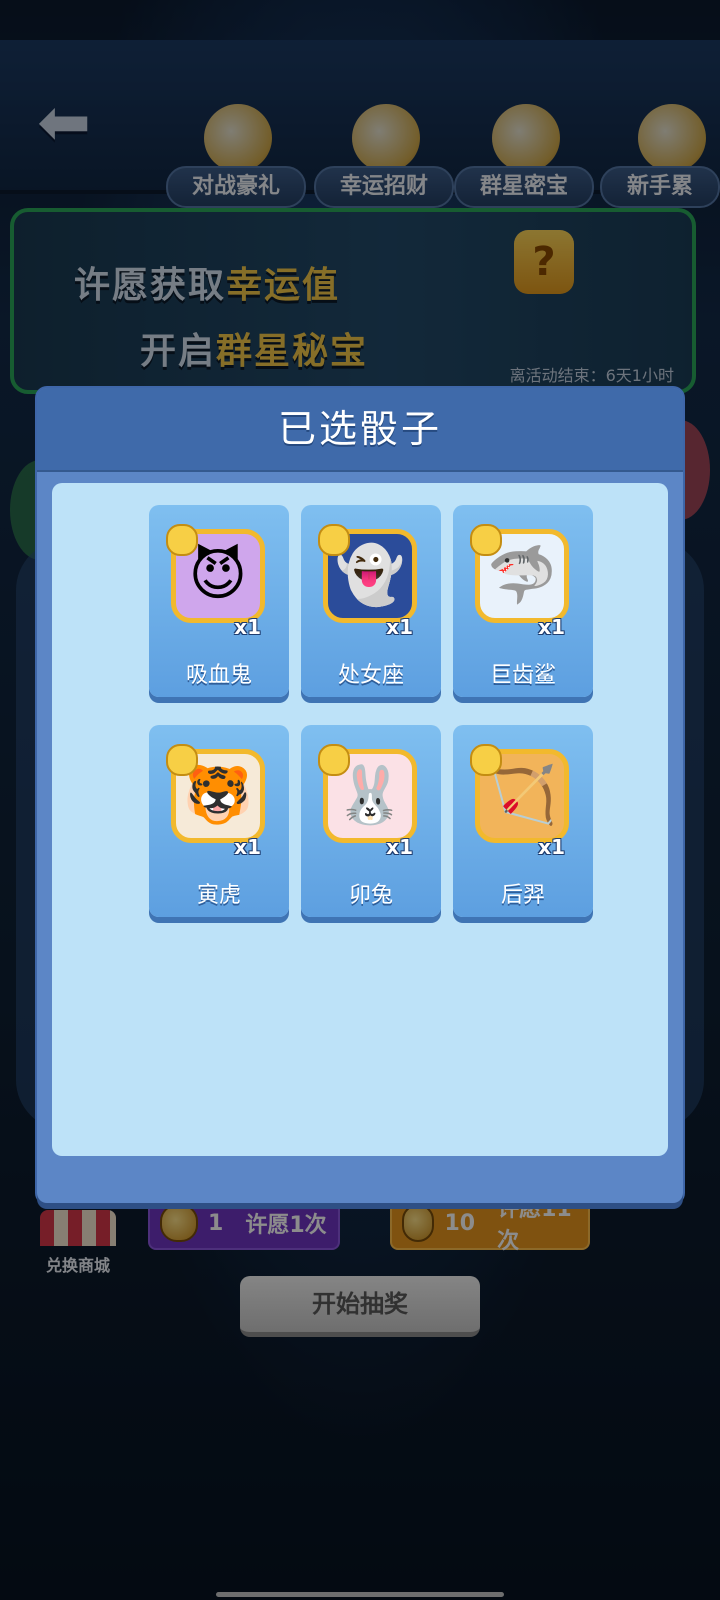 The height and width of the screenshot is (1600, 720). What do you see at coordinates (519, 573) in the screenshot?
I see `shark-icon: 🦈` at bounding box center [519, 573].